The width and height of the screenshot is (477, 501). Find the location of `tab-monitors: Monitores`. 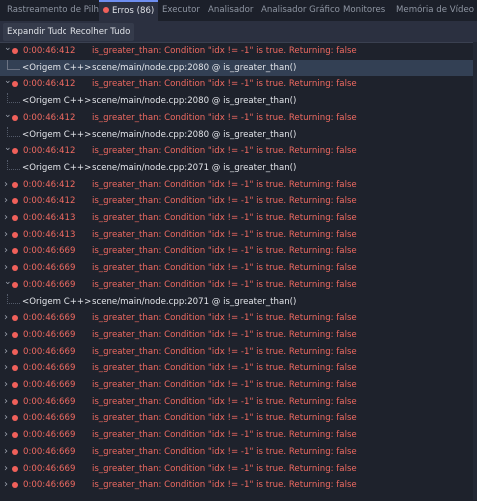

tab-monitors: Monitores is located at coordinates (364, 10).